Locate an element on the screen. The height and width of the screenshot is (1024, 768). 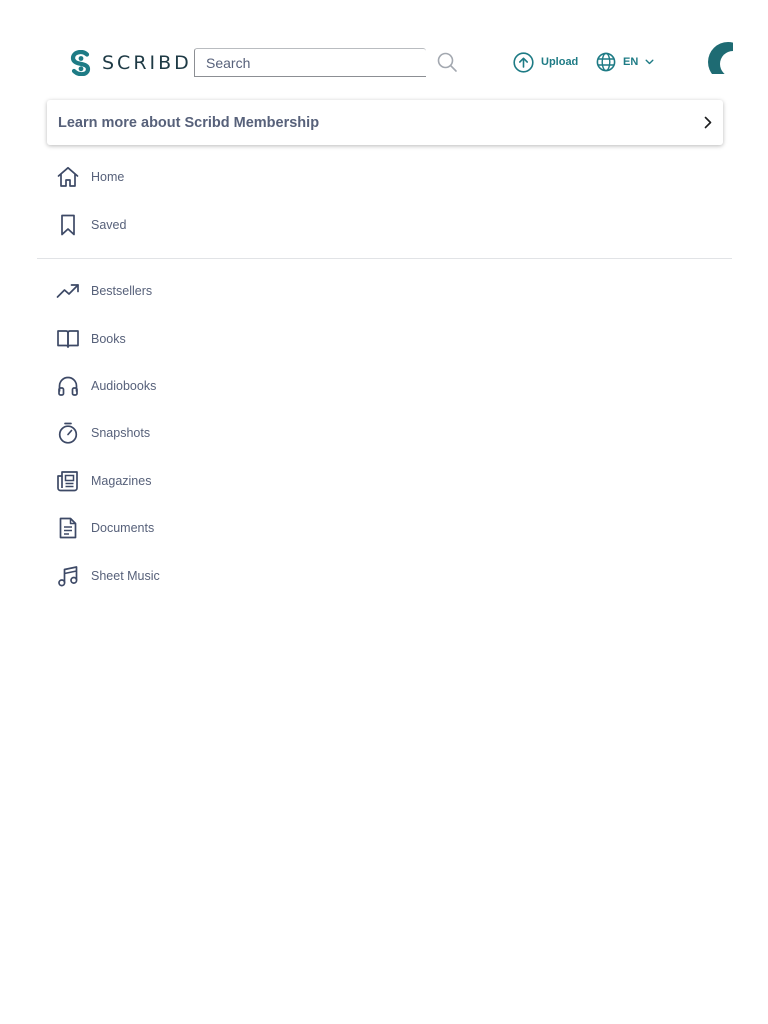
brand-name: SCRIBD is located at coordinates (147, 63).